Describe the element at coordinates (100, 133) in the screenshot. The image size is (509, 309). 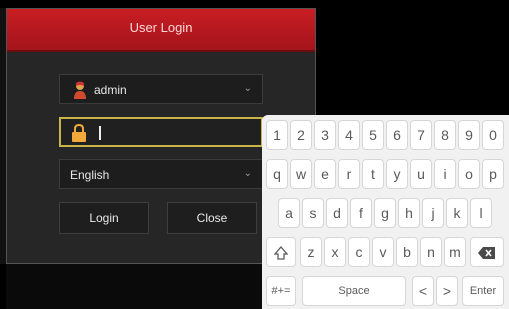
I see `text-caret` at that location.